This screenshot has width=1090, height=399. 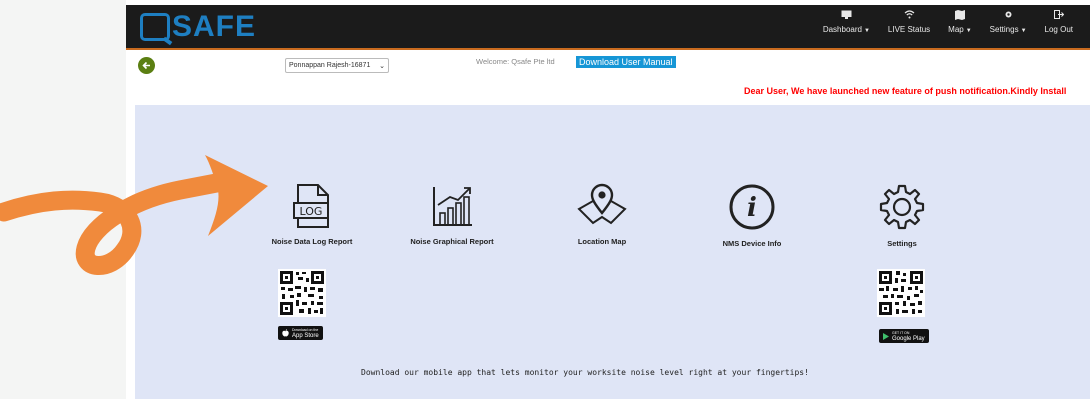 I want to click on user-select: Ponnappan Rajesh-16871 ⌄, so click(x=337, y=65).